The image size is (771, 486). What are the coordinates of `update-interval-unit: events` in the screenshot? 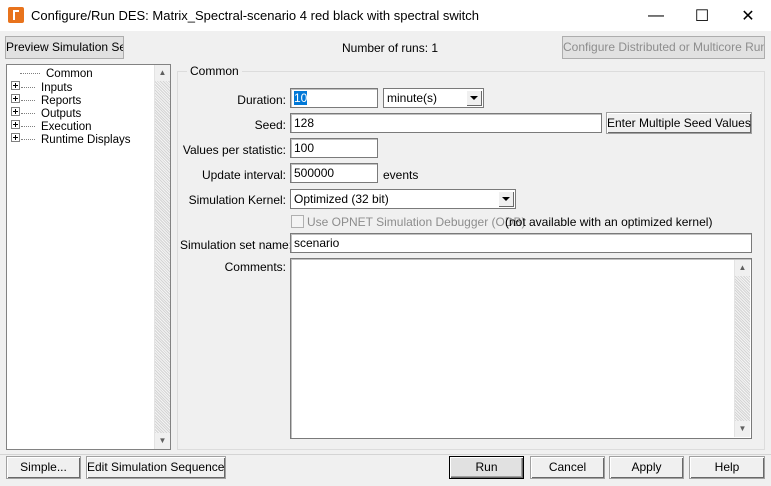 It's located at (401, 175).